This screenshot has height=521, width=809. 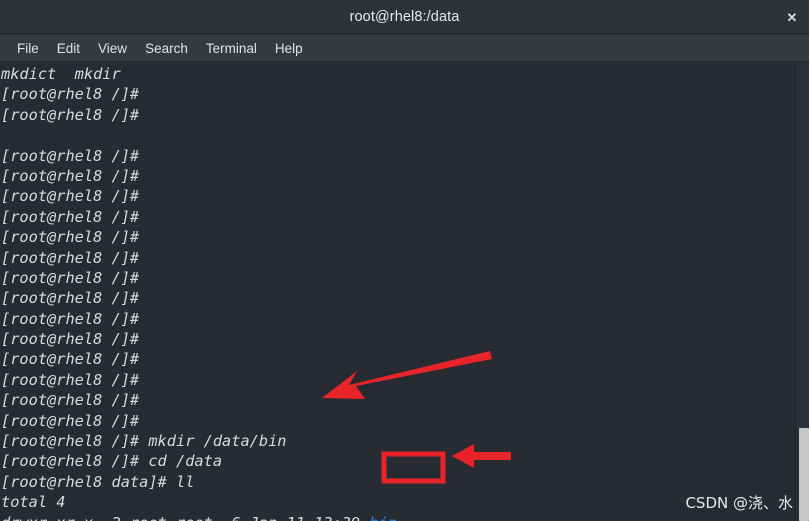 What do you see at coordinates (802, 291) in the screenshot?
I see `vertical-scrollbar-track` at bounding box center [802, 291].